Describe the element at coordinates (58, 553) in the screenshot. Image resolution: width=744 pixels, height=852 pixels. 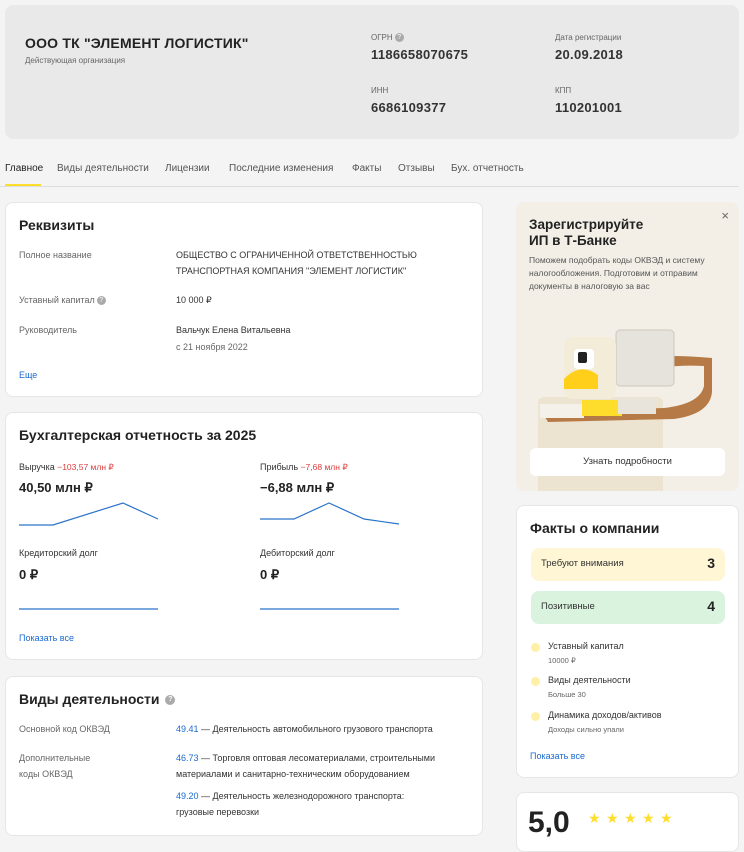
I see `creditor-label: Кредиторский долг` at that location.